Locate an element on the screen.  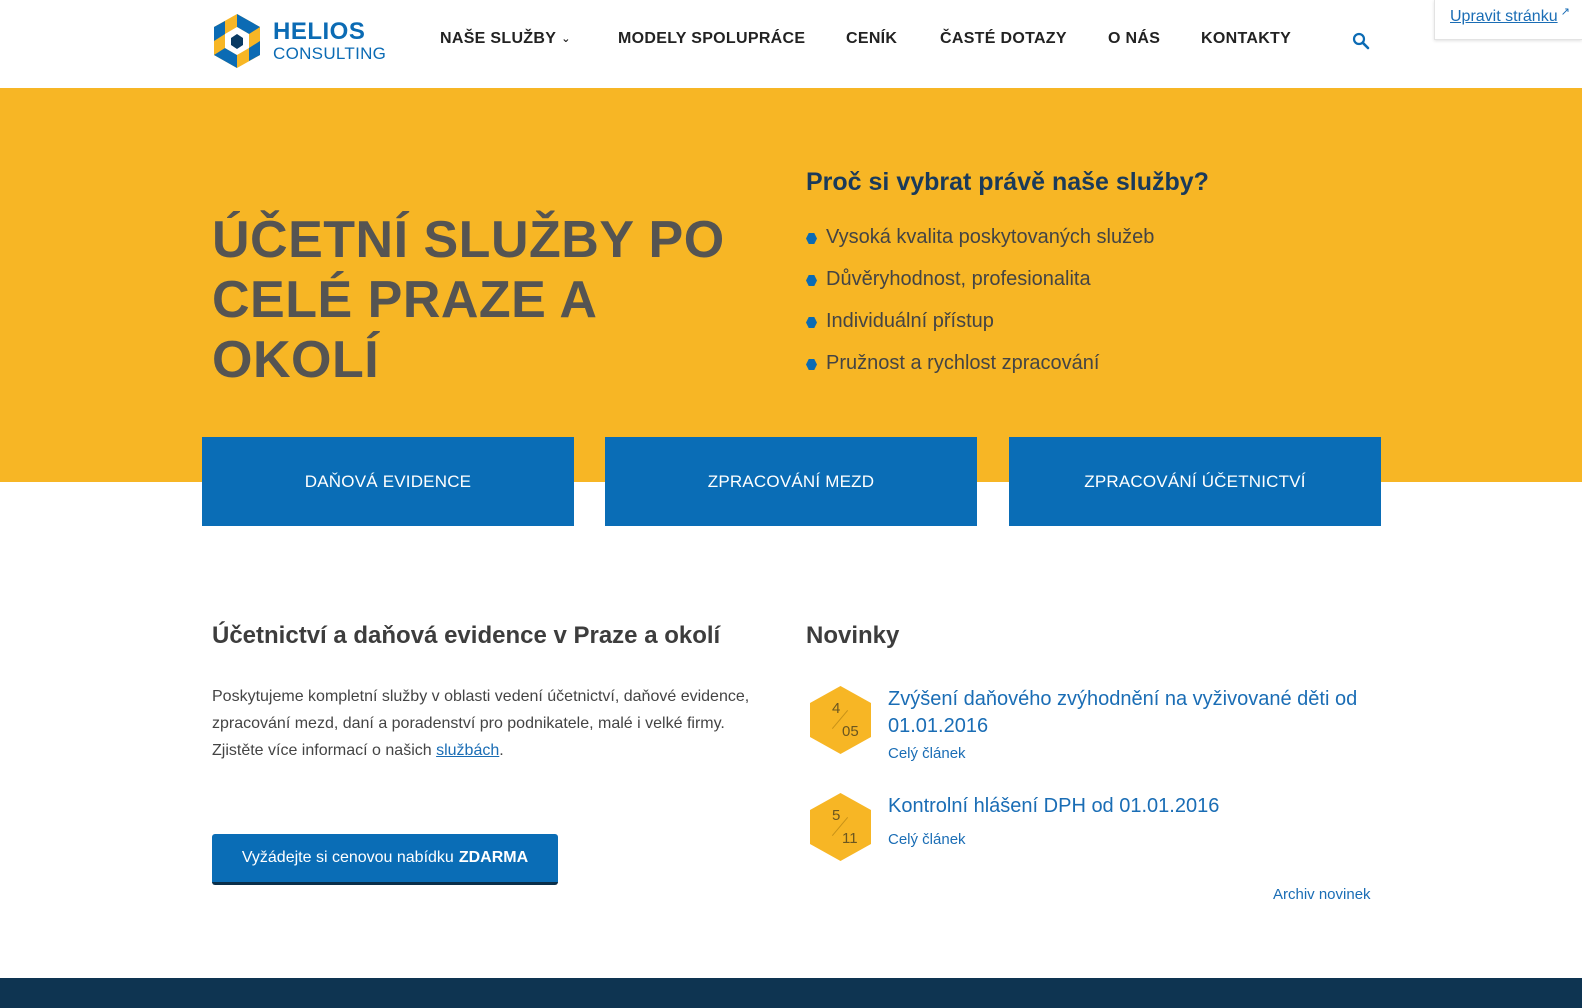
nav-item-label: NAŠE SLUŽBY is located at coordinates (498, 38).